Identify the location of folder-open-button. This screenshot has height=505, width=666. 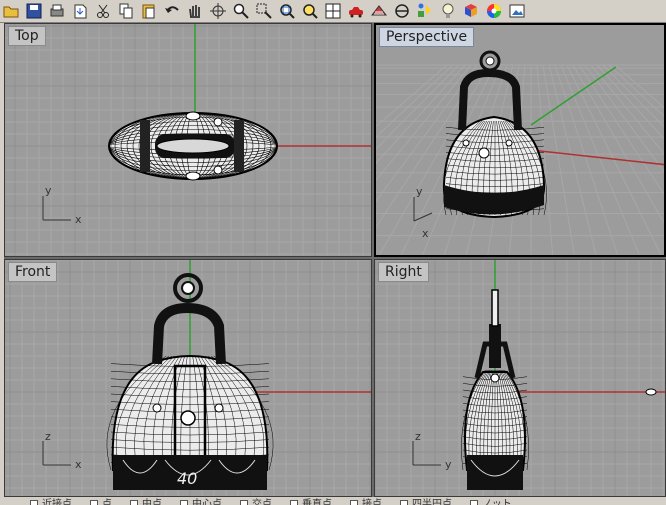
(11, 11).